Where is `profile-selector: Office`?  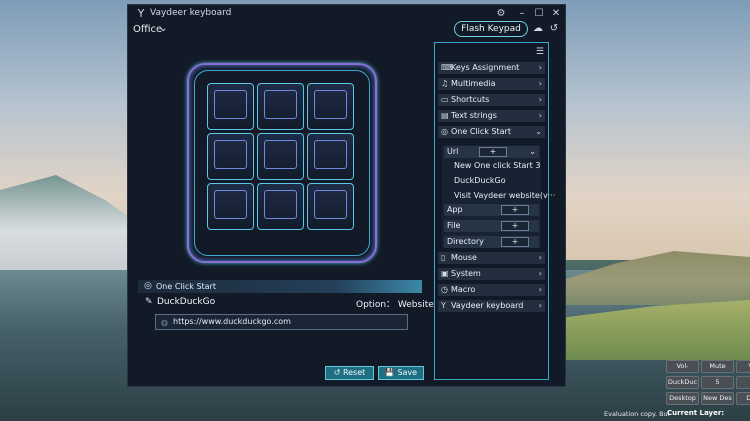
profile-selector: Office is located at coordinates (147, 29).